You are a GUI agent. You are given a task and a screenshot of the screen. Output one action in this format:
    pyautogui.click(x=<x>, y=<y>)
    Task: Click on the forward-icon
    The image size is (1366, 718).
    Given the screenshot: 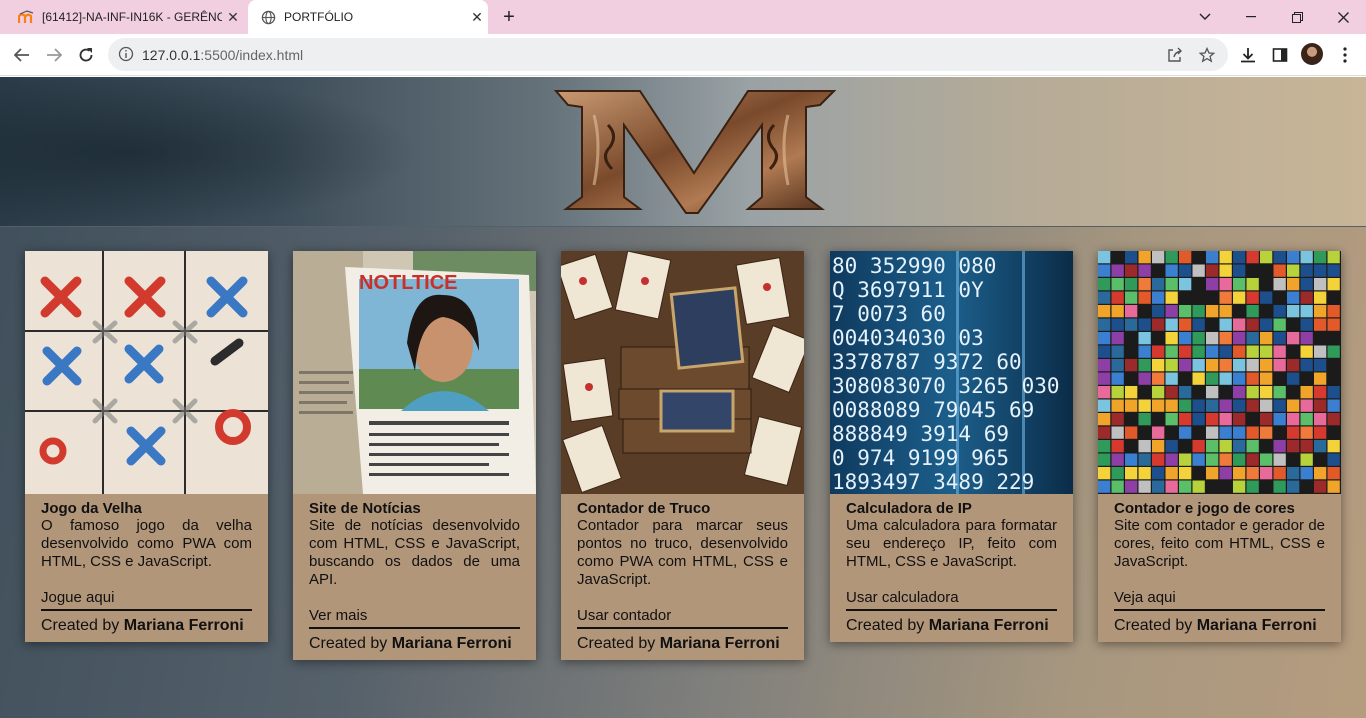 What is the action you would take?
    pyautogui.click(x=54, y=55)
    